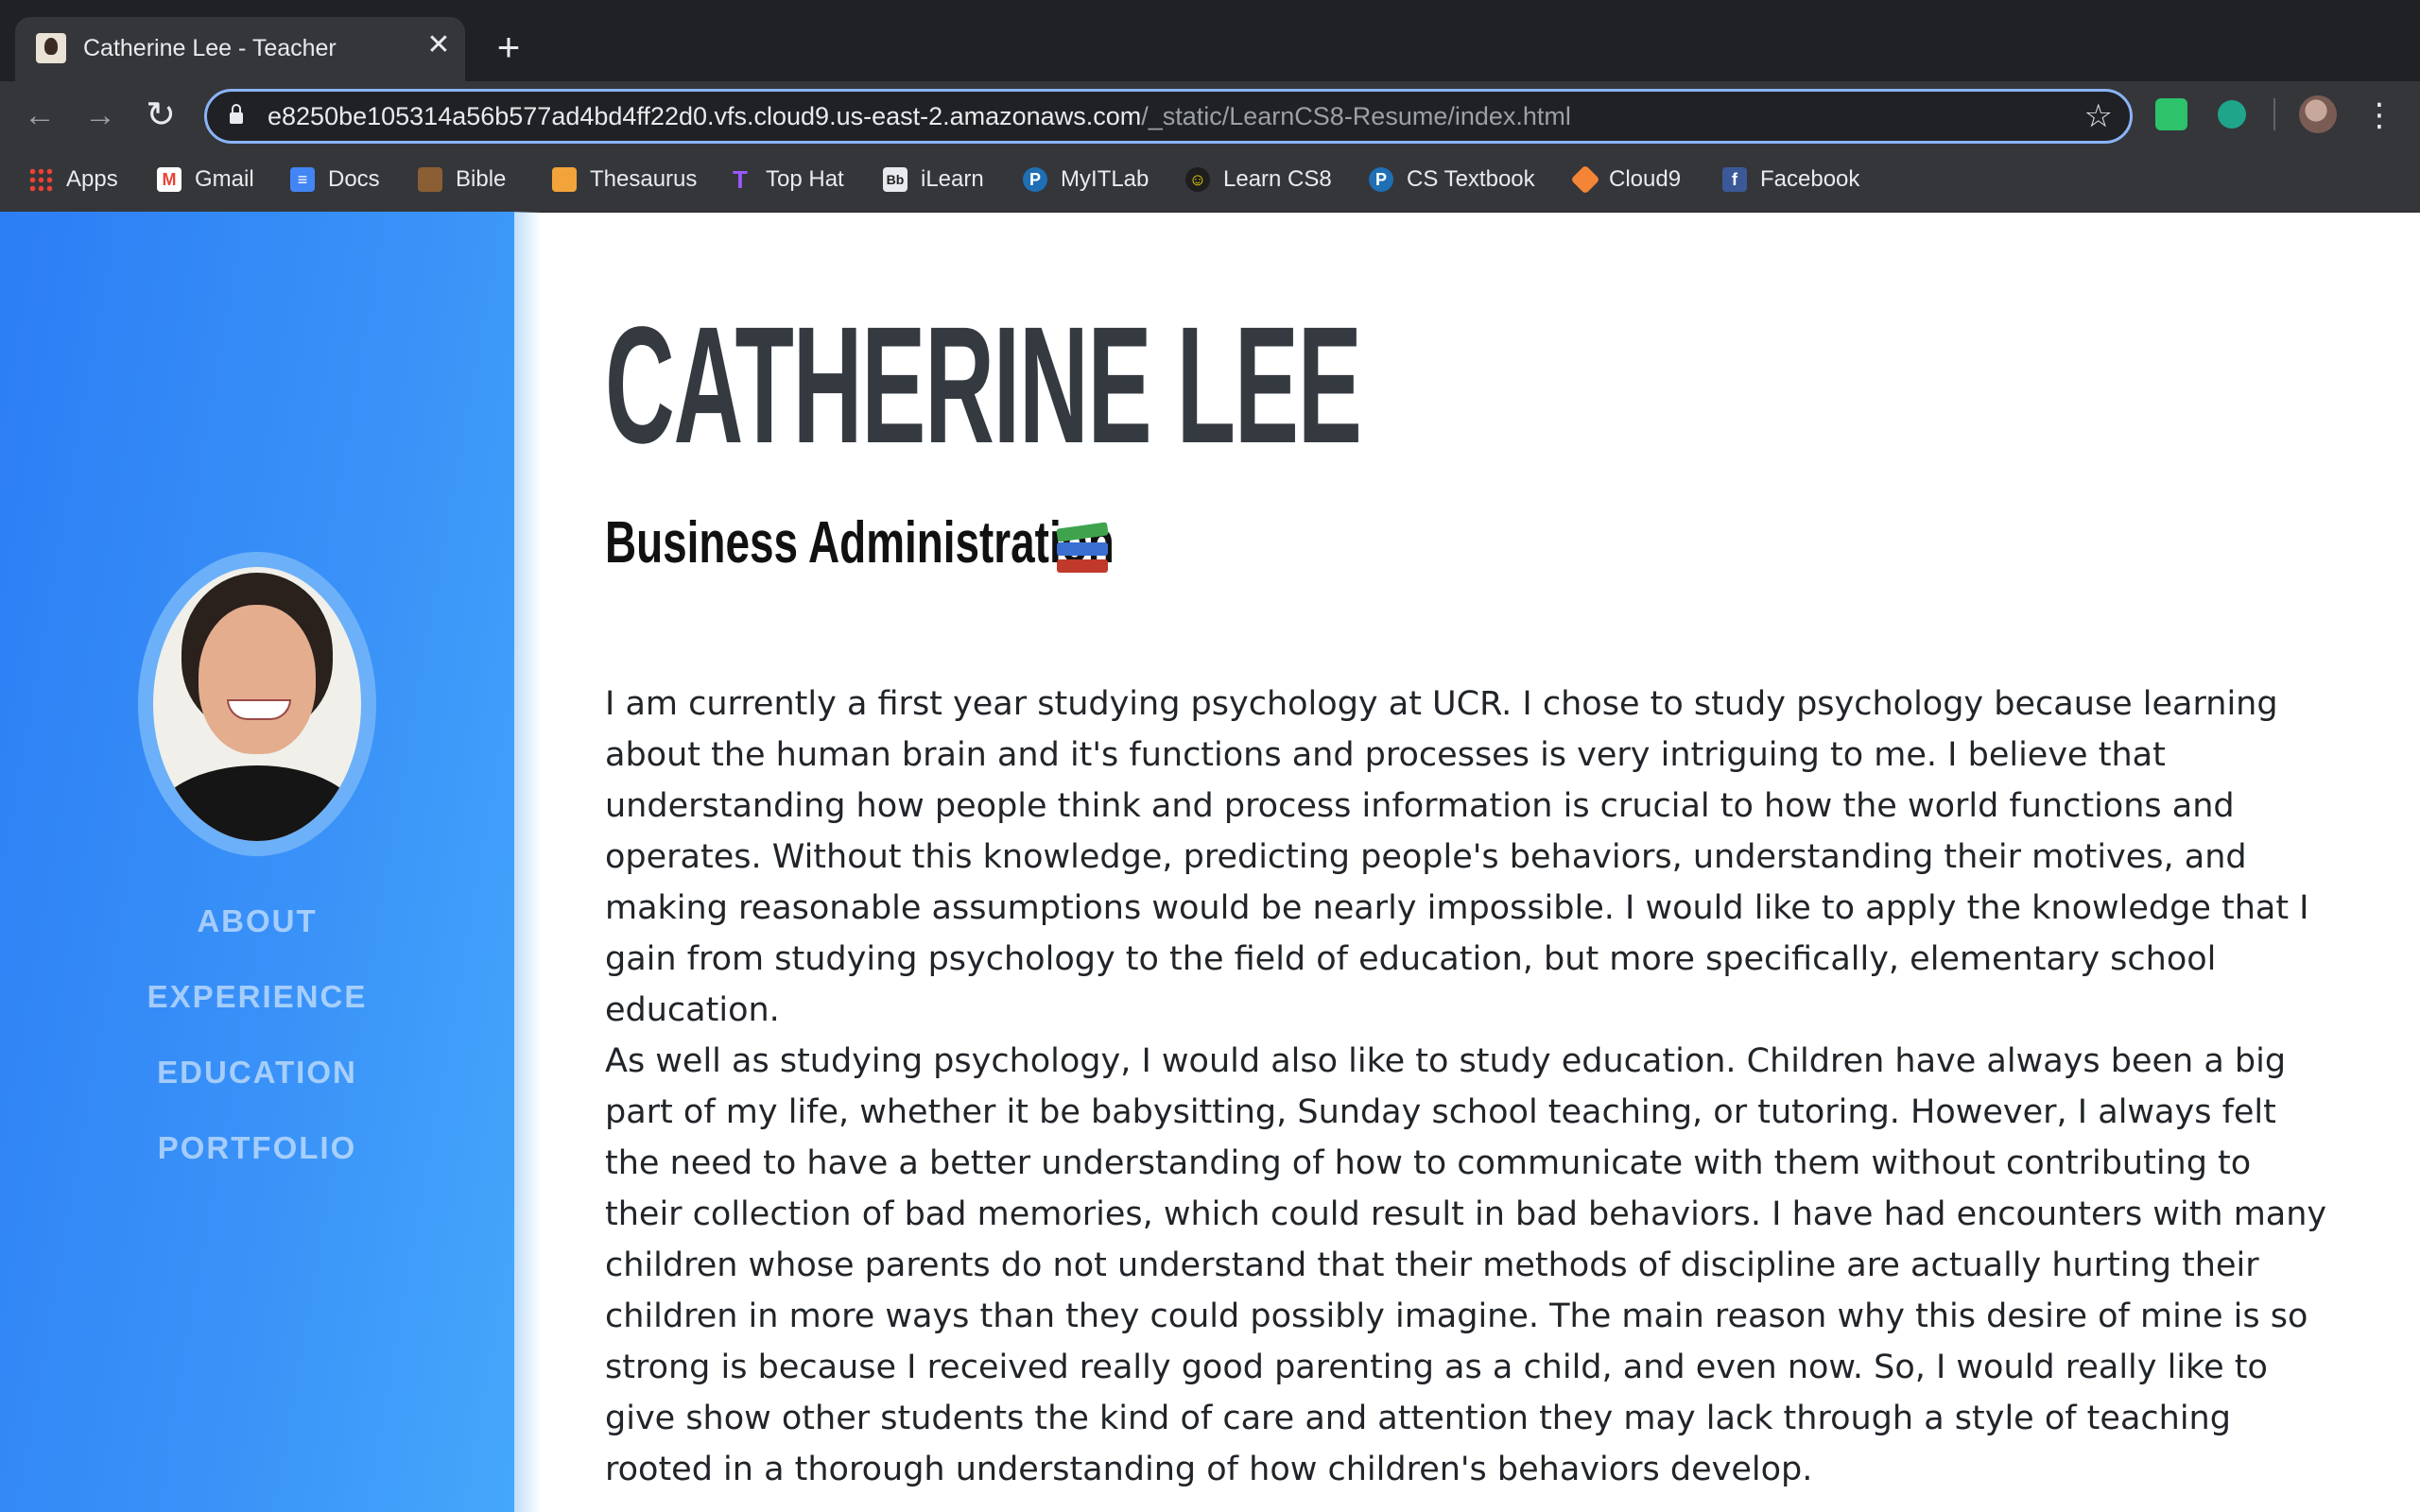 Image resolution: width=2420 pixels, height=1512 pixels. Describe the element at coordinates (236, 114) in the screenshot. I see `lock-icon` at that location.